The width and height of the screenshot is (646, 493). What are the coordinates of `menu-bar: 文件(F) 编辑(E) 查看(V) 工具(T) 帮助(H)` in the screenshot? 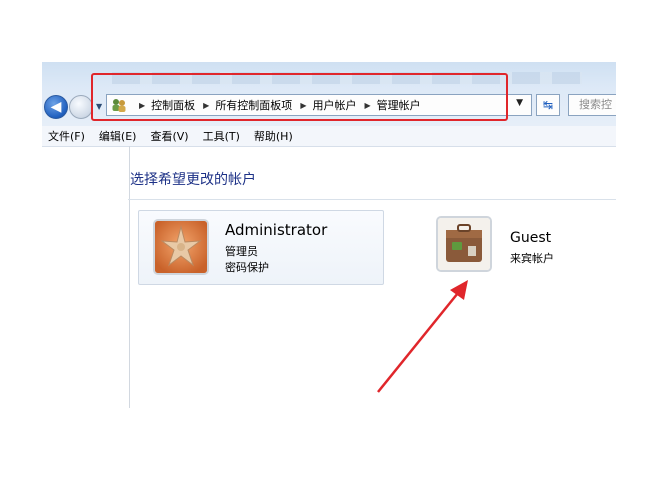 It's located at (329, 136).